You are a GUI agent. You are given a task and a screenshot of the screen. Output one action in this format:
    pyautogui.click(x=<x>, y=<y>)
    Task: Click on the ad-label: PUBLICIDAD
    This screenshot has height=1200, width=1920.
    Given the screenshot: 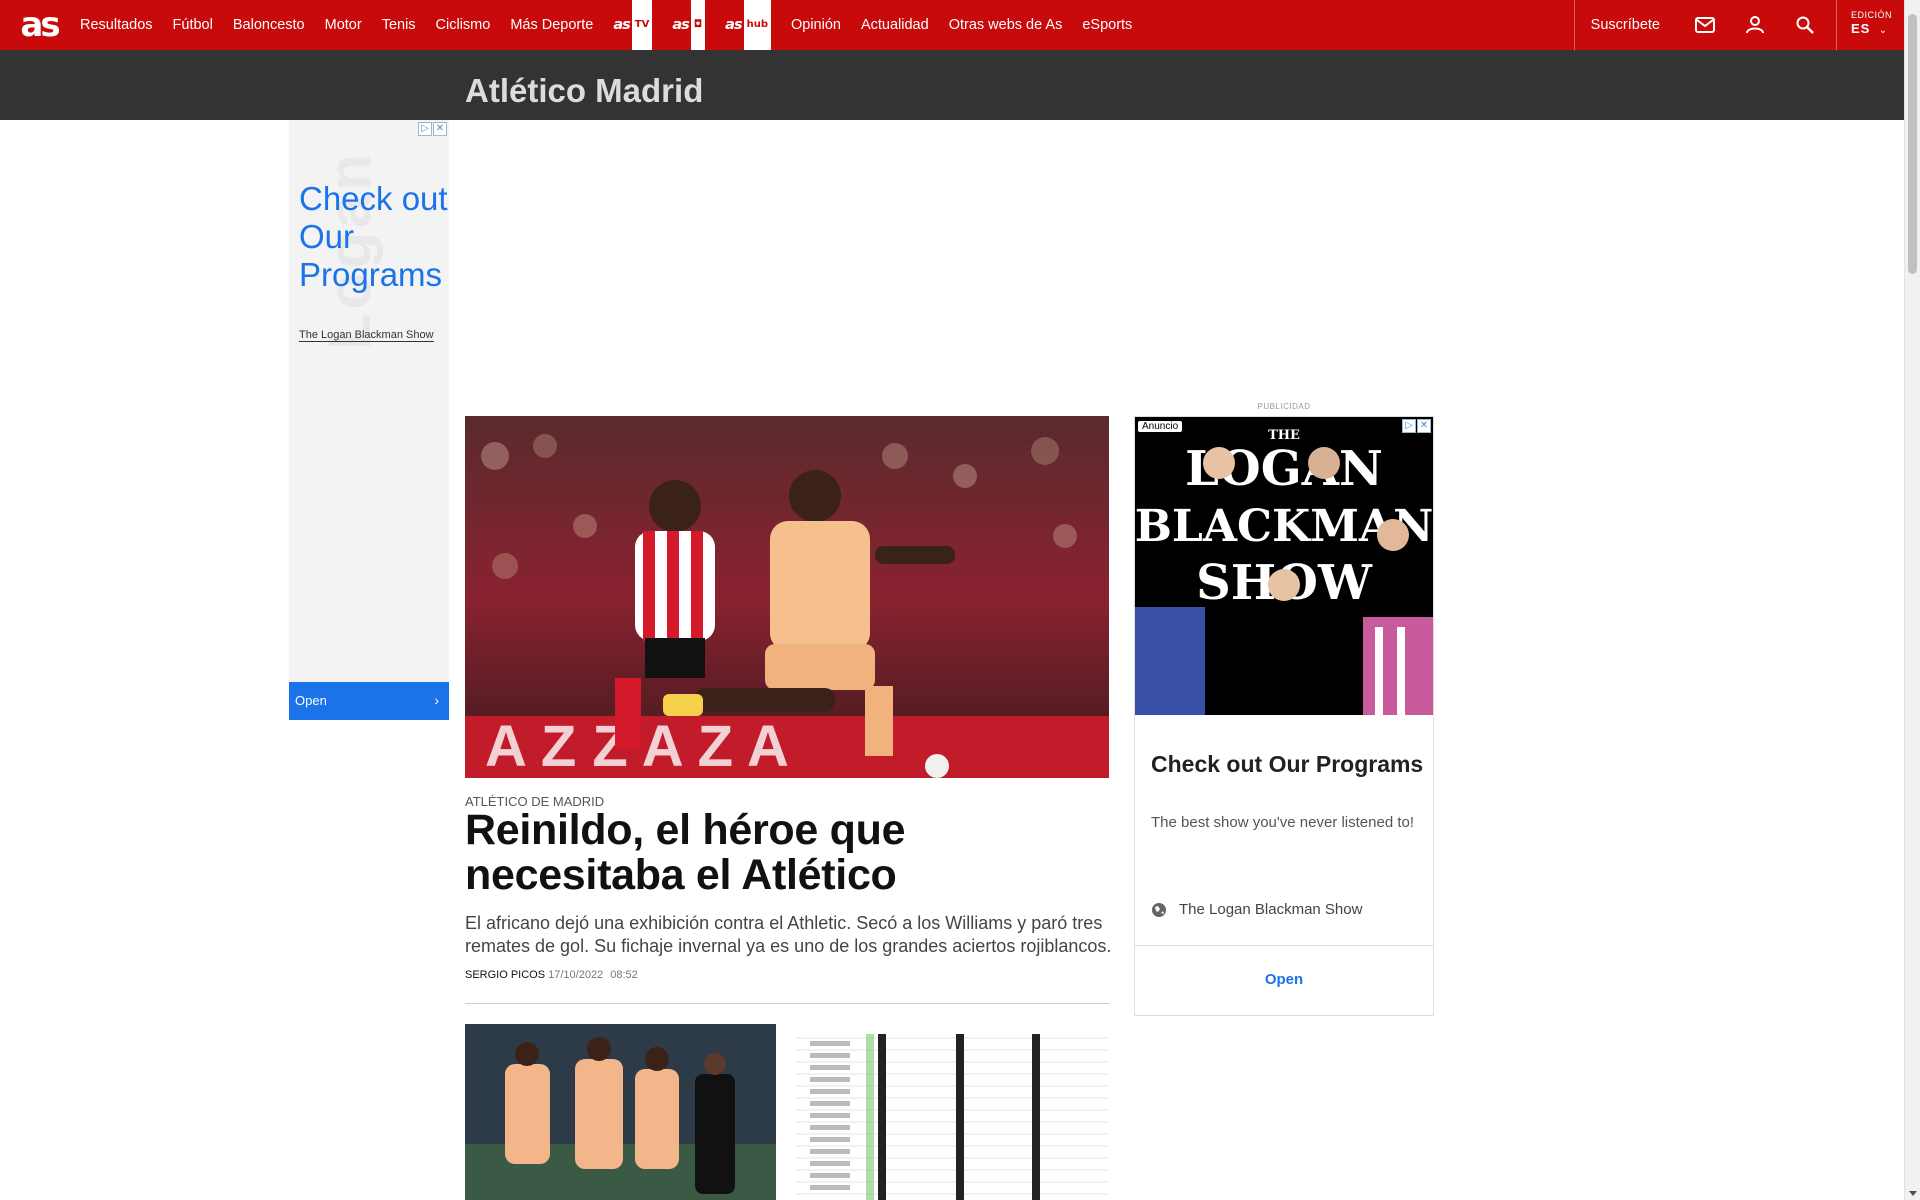 What is the action you would take?
    pyautogui.click(x=1284, y=406)
    